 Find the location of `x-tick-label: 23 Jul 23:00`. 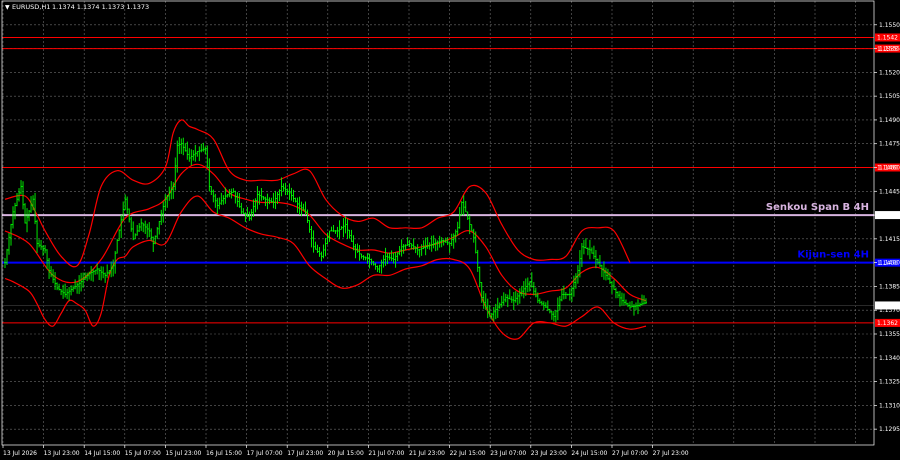

x-tick-label: 23 Jul 23:00 is located at coordinates (549, 453).